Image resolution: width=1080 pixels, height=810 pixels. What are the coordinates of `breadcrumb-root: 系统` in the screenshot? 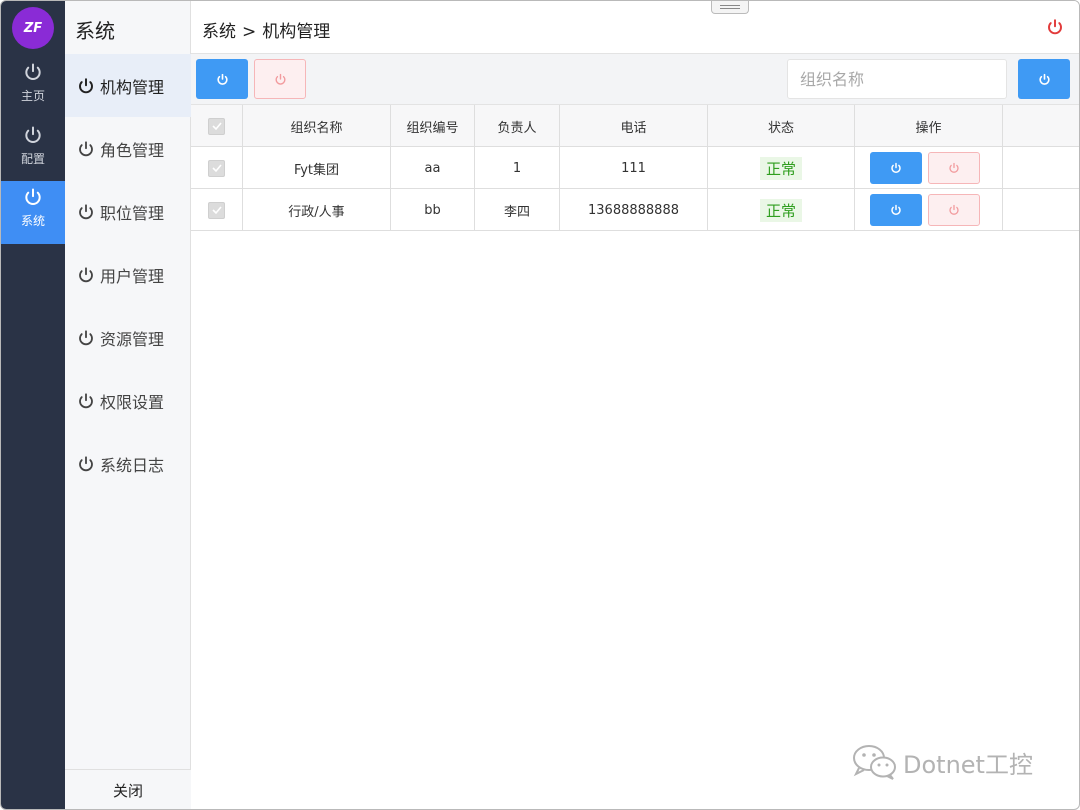 It's located at (219, 32).